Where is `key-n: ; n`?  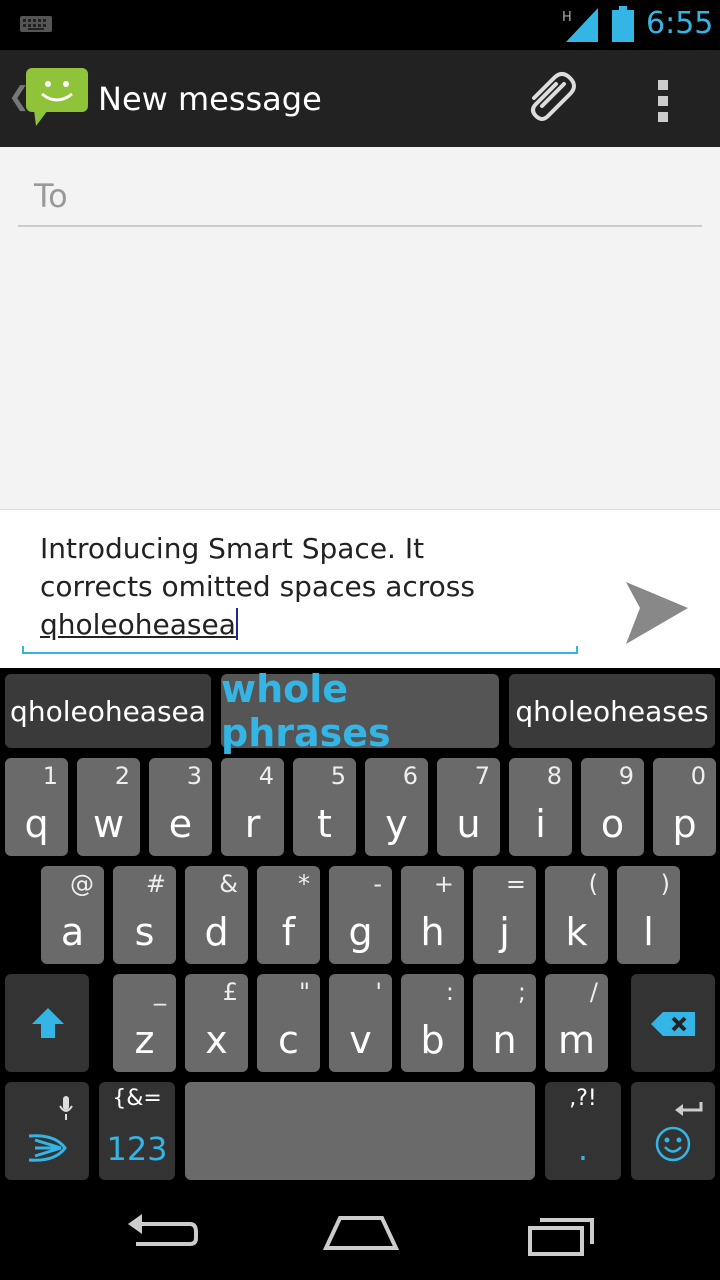 key-n: ; n is located at coordinates (504, 1023).